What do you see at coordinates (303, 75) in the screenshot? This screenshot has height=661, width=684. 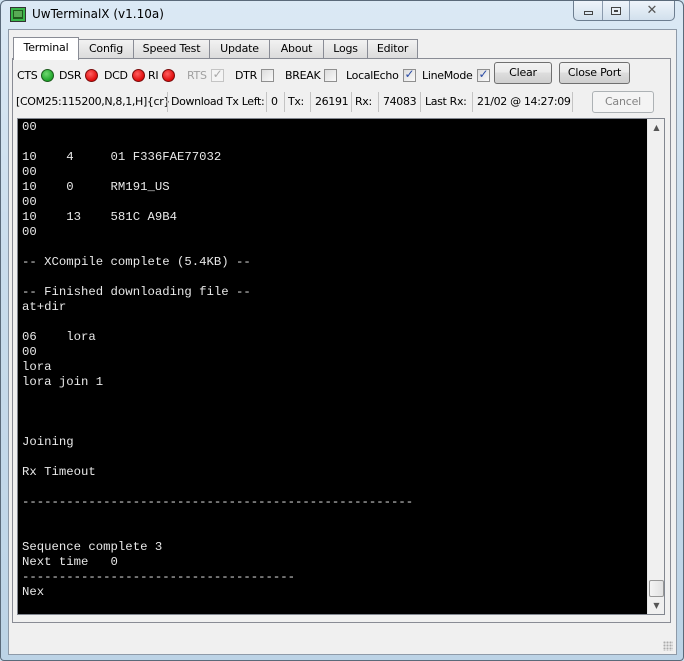 I see `break-label: BREAK` at bounding box center [303, 75].